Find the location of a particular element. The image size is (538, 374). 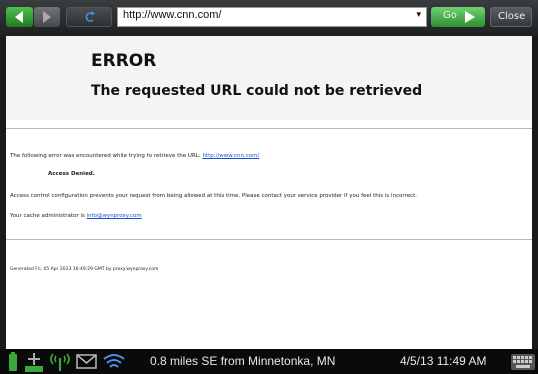

arrow-right-icon is located at coordinates (47, 17).